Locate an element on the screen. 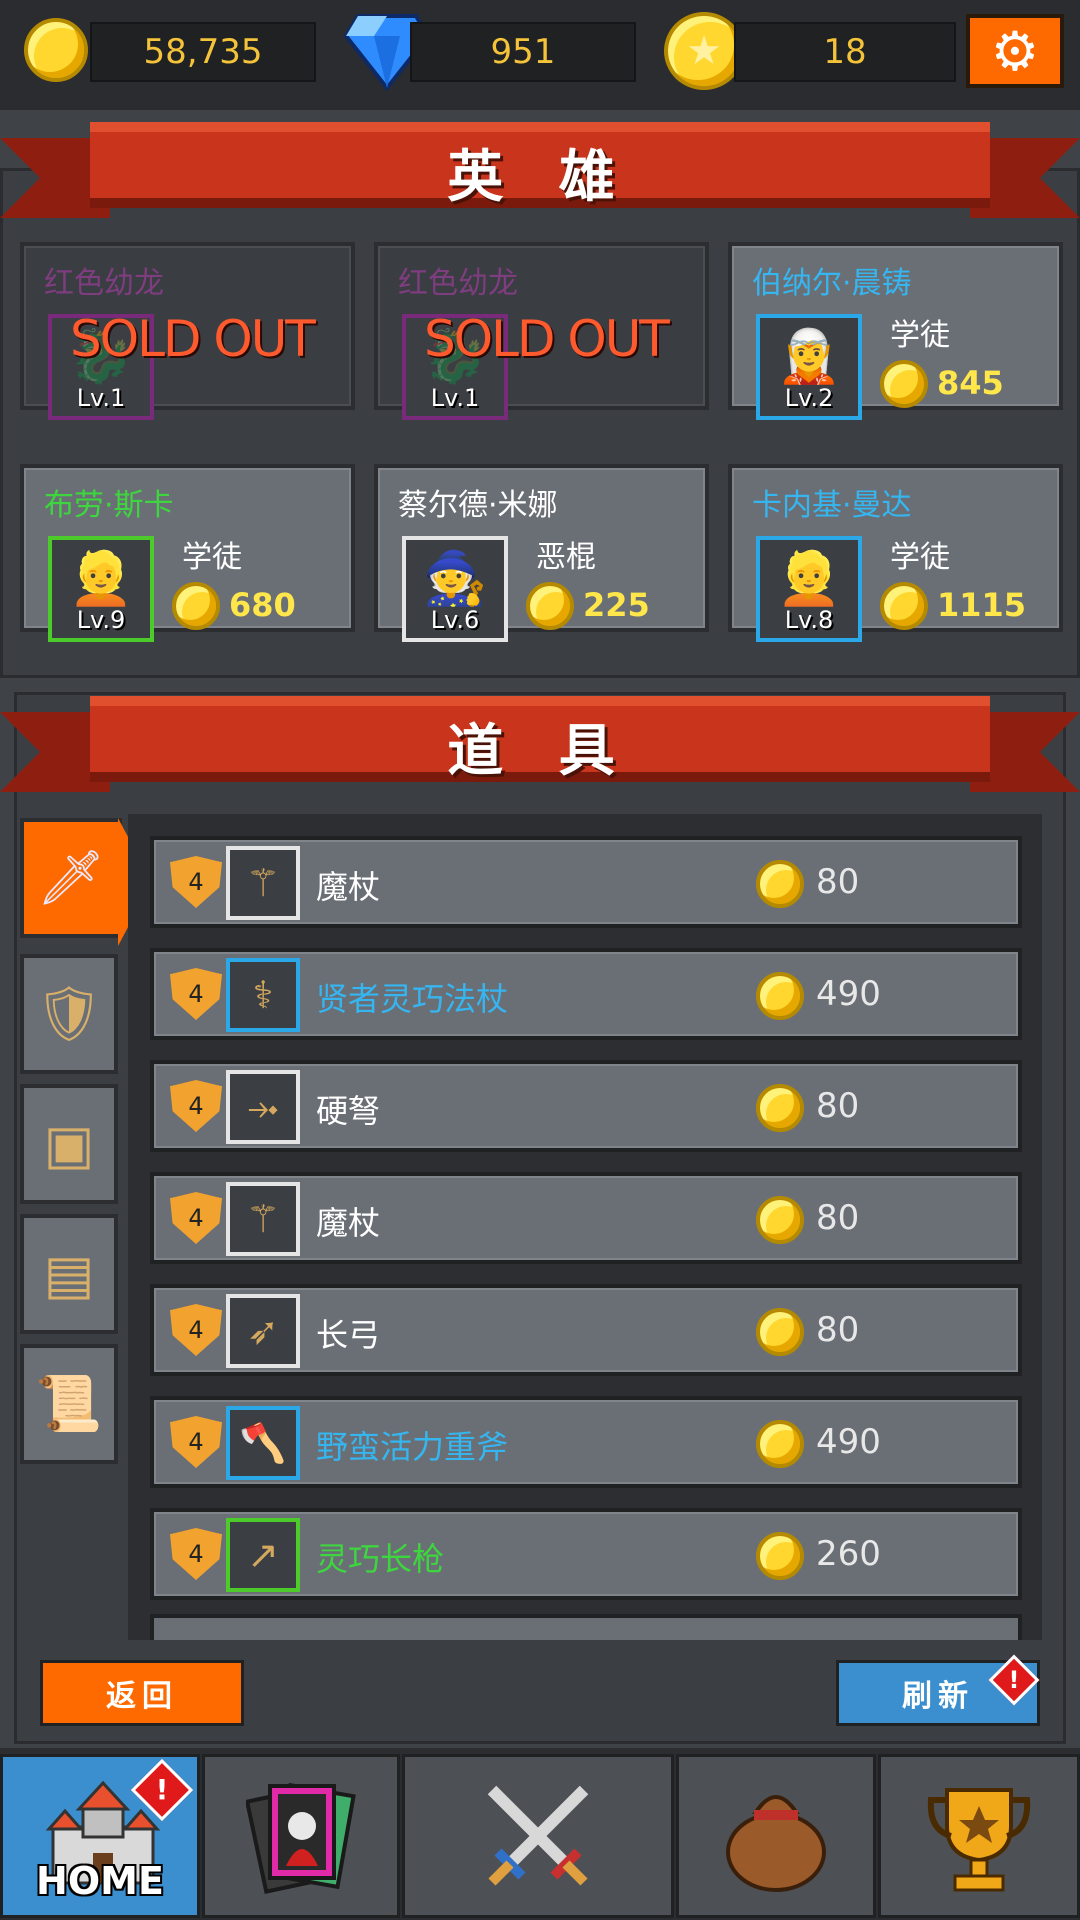 The width and height of the screenshot is (1080, 1920). nav-heroes is located at coordinates (301, 1836).